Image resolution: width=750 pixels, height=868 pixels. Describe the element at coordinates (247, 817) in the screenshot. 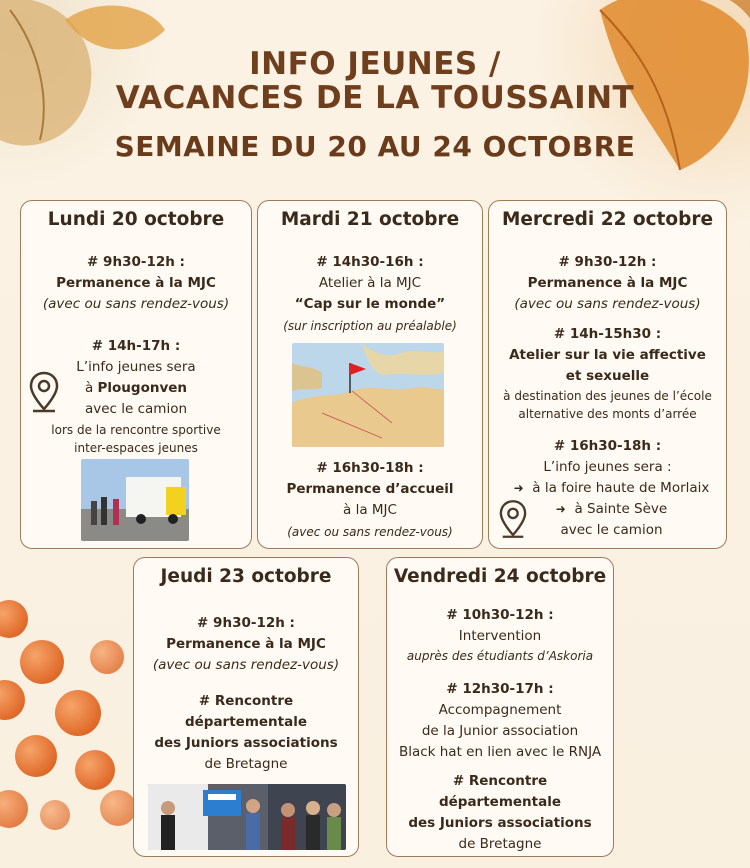

I see `juniors-group-photo` at that location.